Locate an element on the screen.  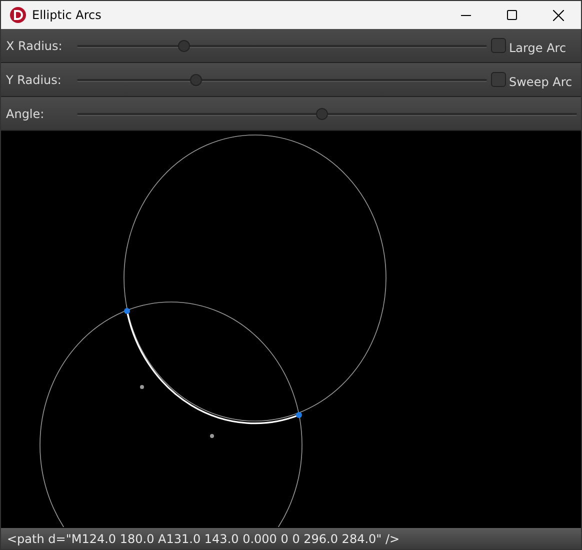
slider-label: Angle: is located at coordinates (25, 114).